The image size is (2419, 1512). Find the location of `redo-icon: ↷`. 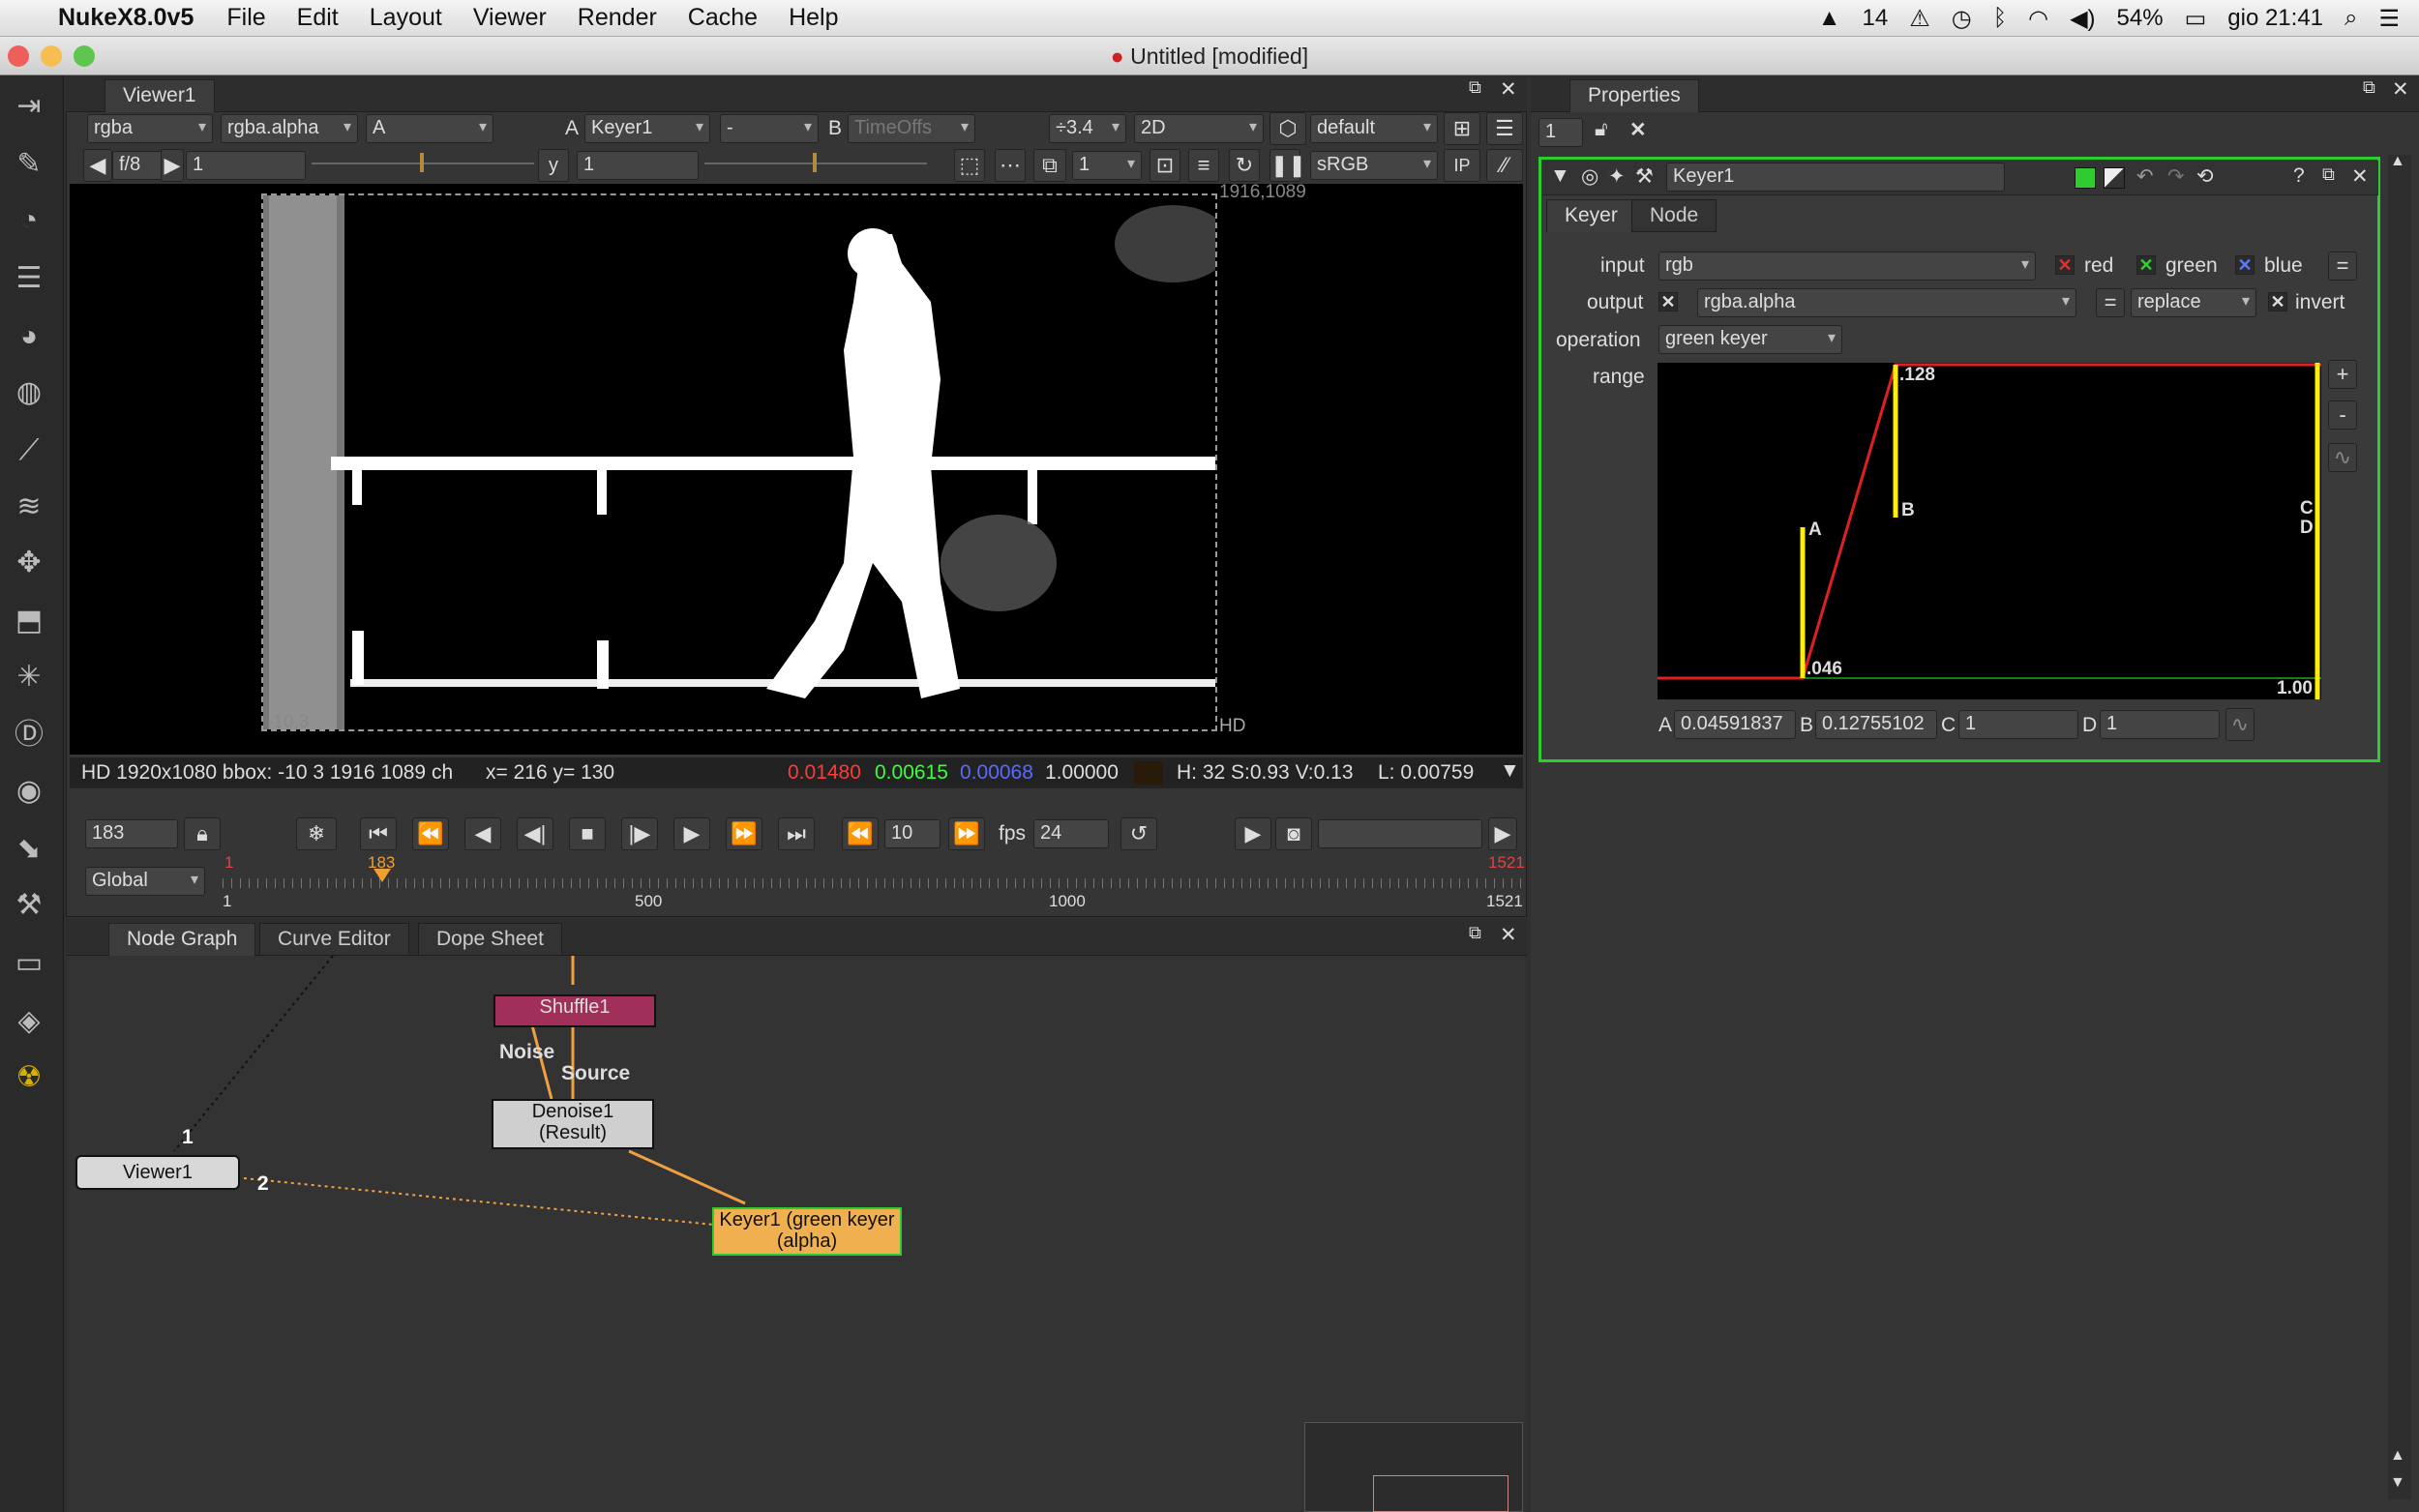

redo-icon: ↷ is located at coordinates (2176, 177).